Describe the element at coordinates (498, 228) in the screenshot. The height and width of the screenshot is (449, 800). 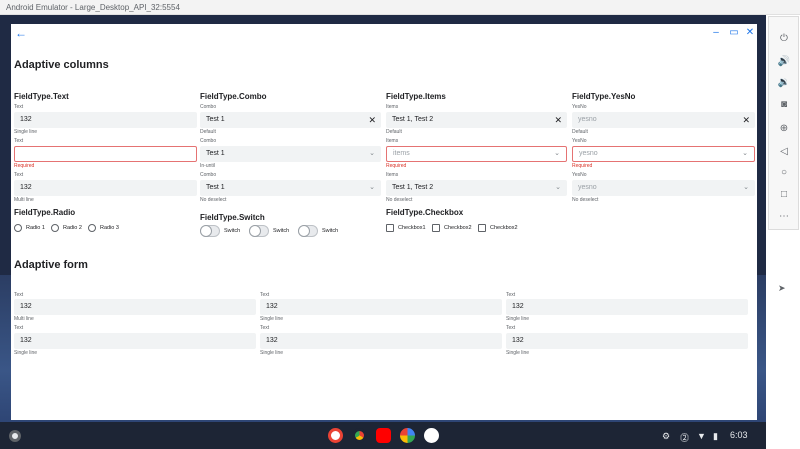
I see `checkbox-3: Checkbox2` at that location.